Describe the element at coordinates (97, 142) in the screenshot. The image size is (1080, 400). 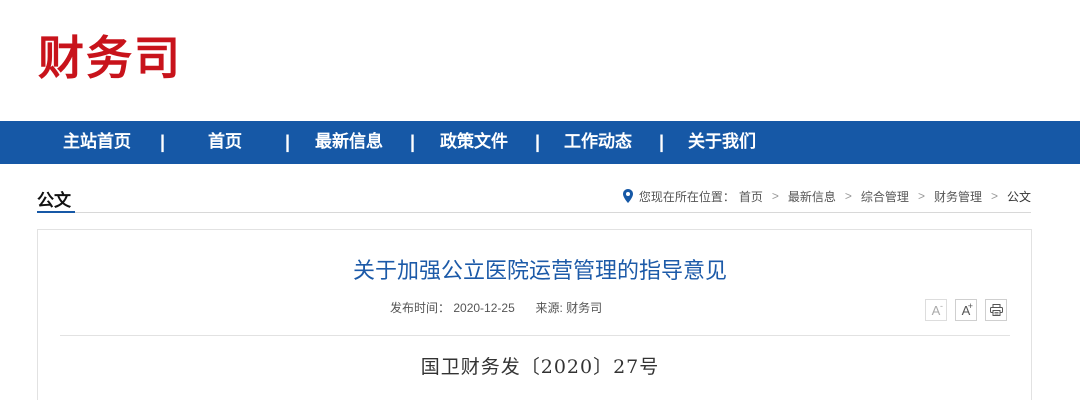
I see `nav-item-main-home: 主站首页` at that location.